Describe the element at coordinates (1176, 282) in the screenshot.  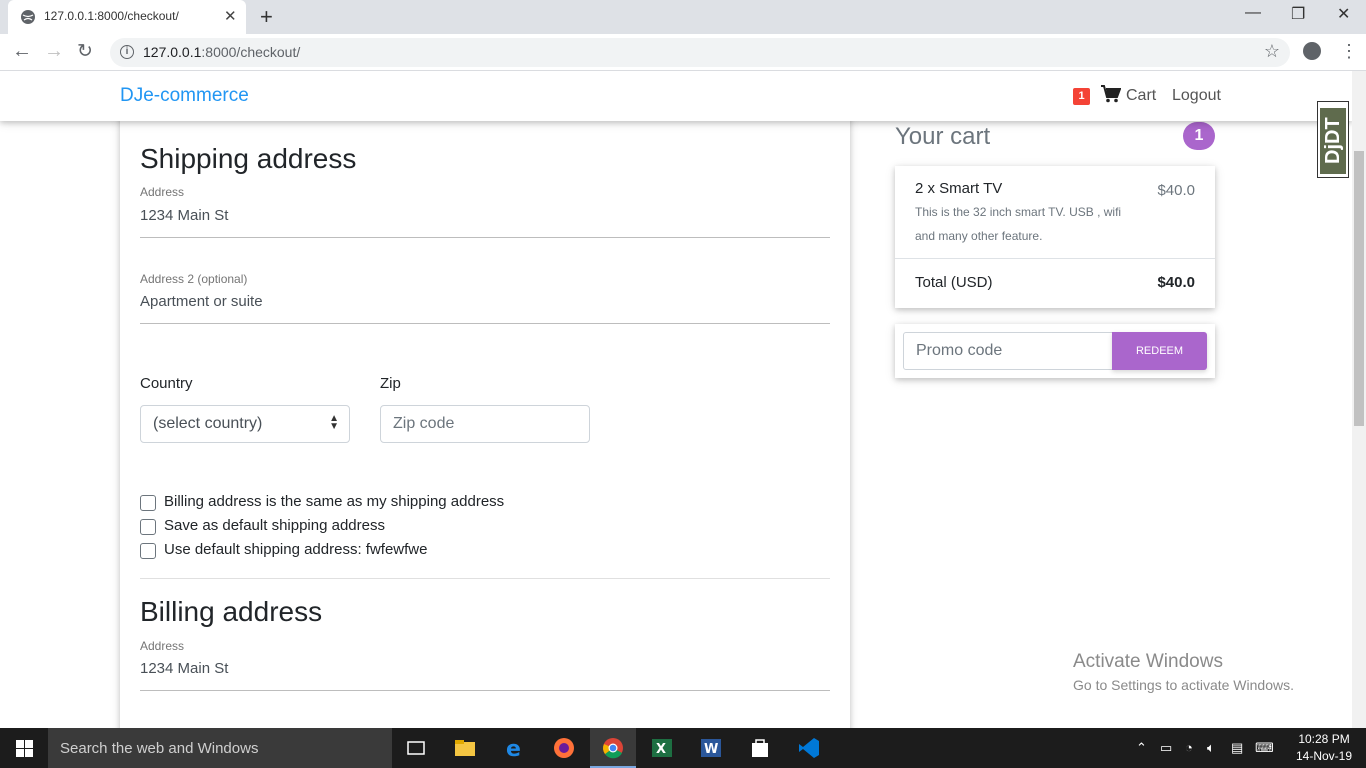
I see `total-value: $40.0` at that location.